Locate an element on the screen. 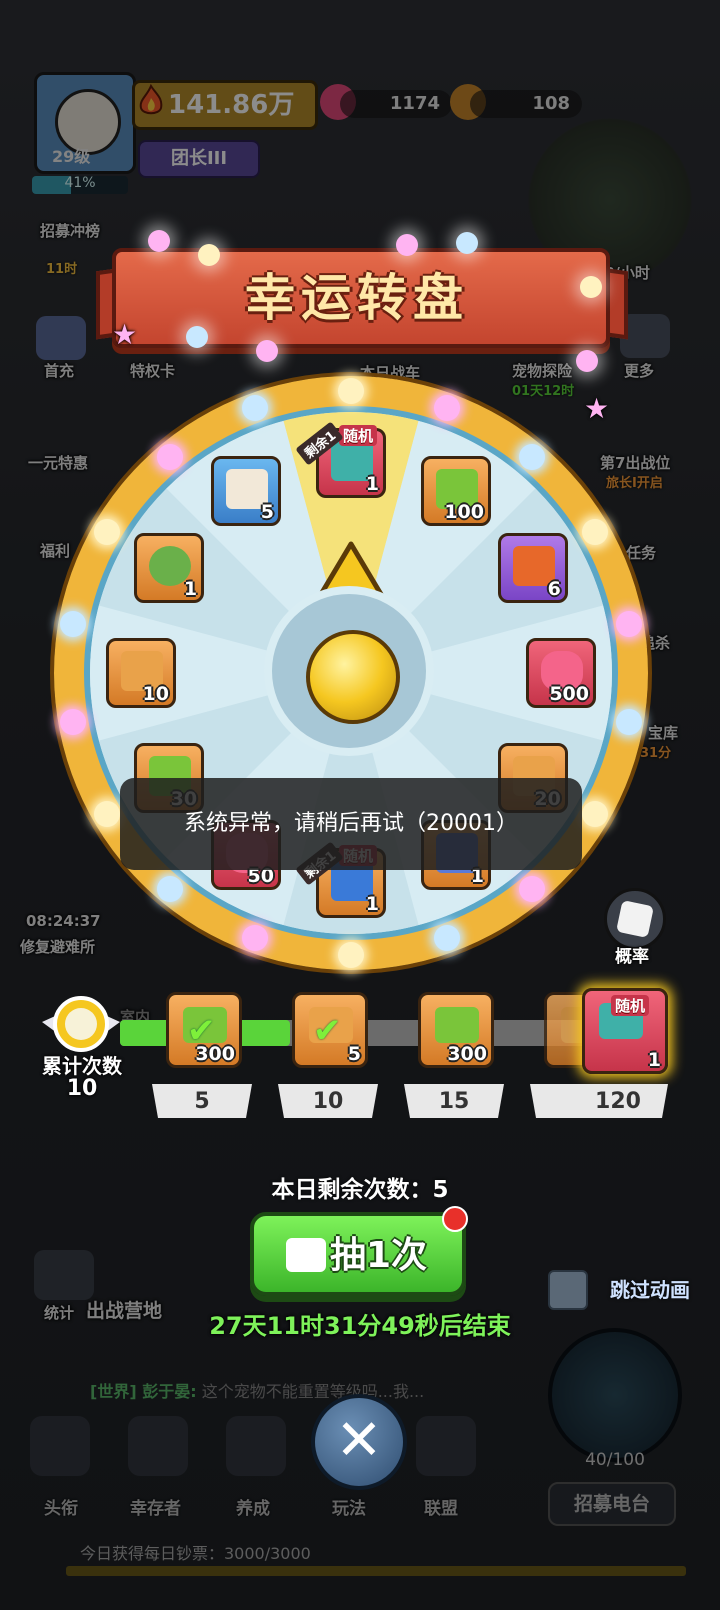 The image size is (720, 1610). milestone-reward: 300 is located at coordinates (456, 1030).